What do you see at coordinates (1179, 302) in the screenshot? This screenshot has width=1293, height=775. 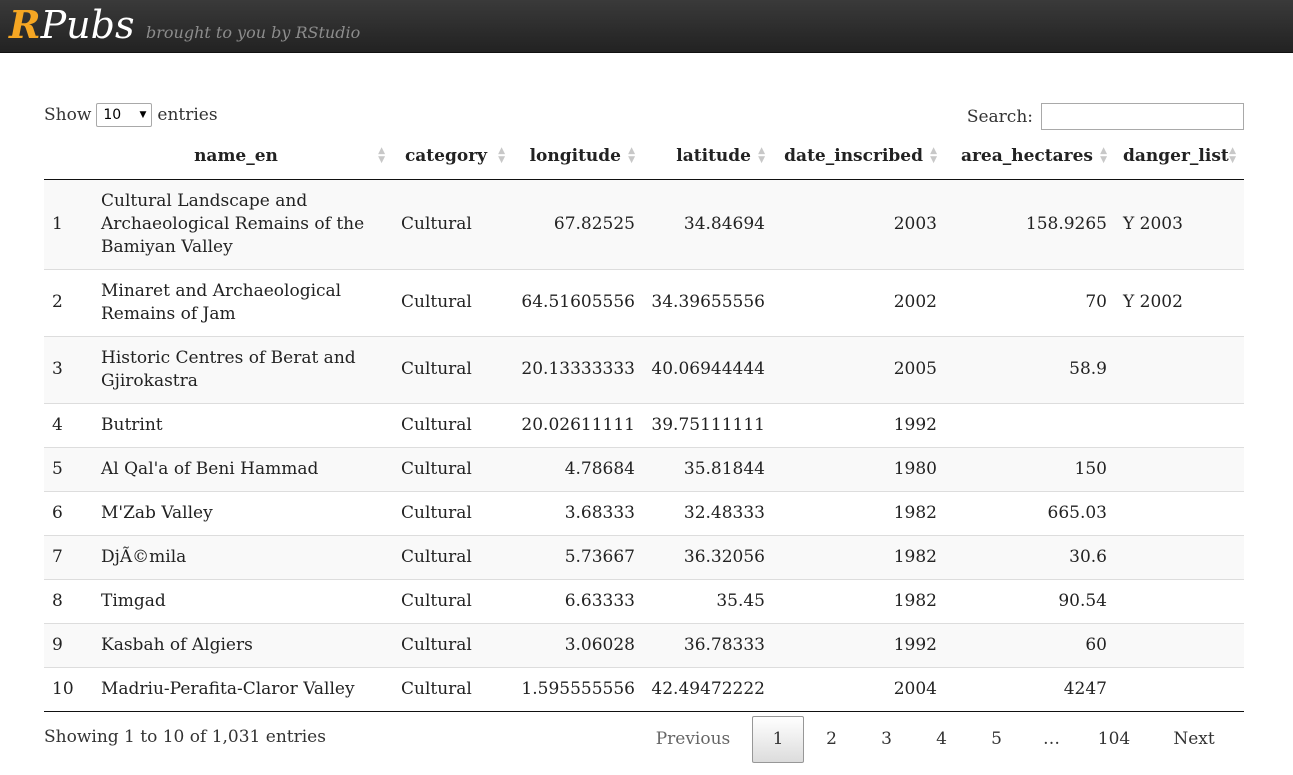 I see `cell-danger-list: Y 2002` at bounding box center [1179, 302].